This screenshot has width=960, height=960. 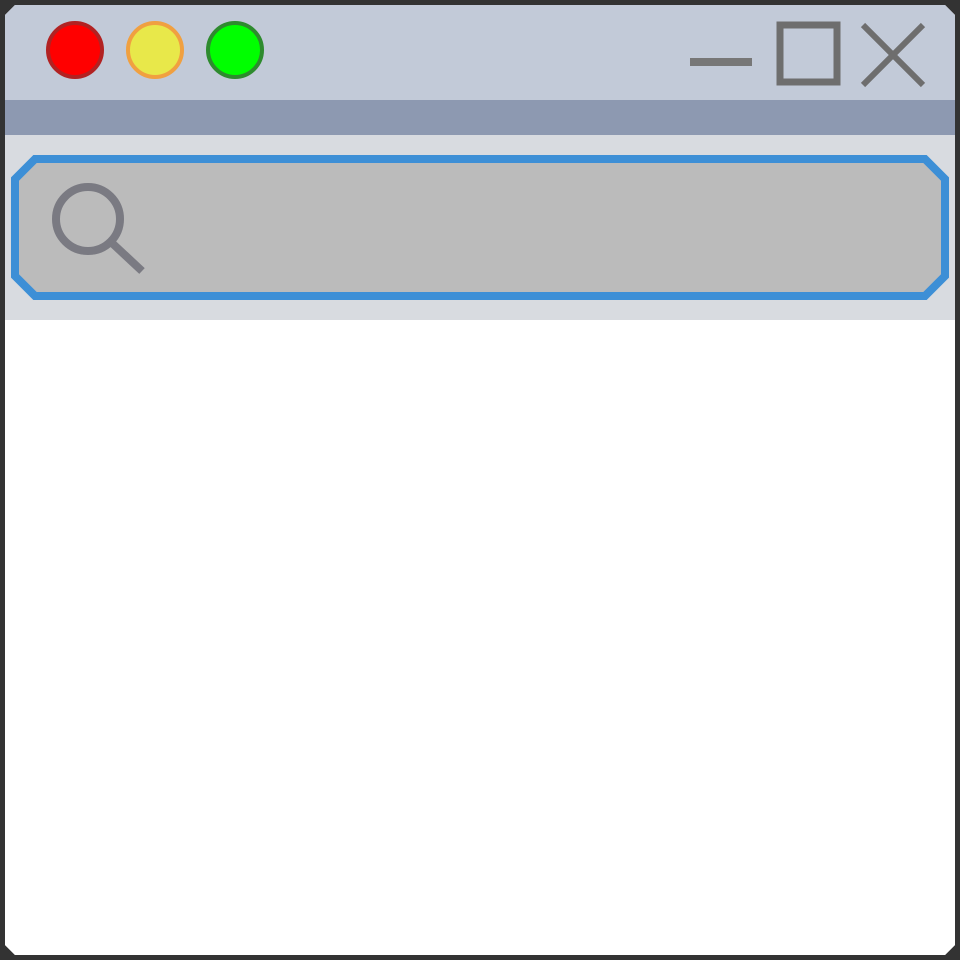 What do you see at coordinates (235, 50) in the screenshot?
I see `traffic-light-zoom-button` at bounding box center [235, 50].